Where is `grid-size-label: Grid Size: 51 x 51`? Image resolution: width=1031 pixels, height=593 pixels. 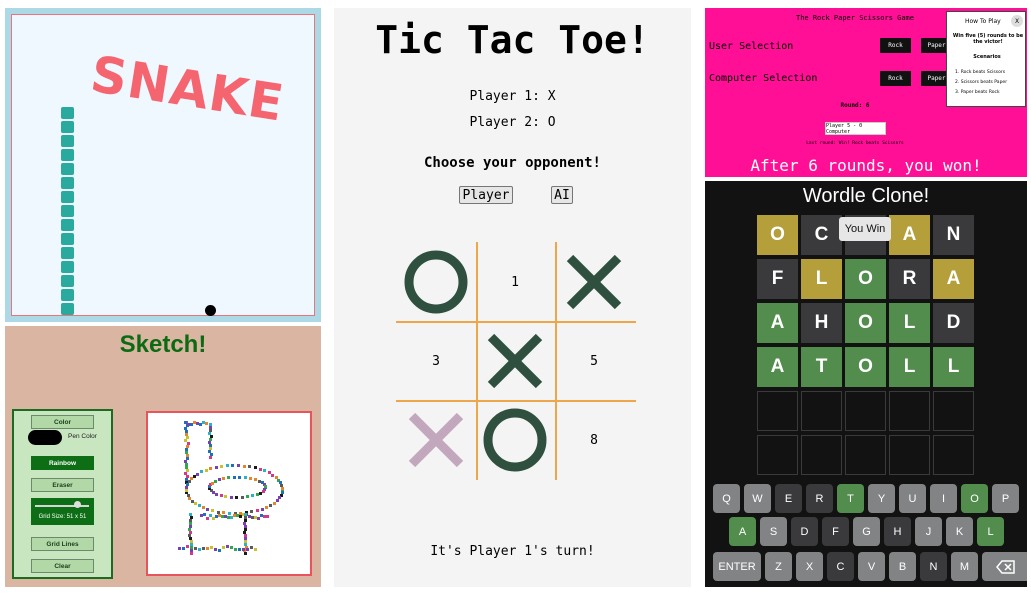
grid-size-label: Grid Size: 51 x 51 is located at coordinates (62, 517).